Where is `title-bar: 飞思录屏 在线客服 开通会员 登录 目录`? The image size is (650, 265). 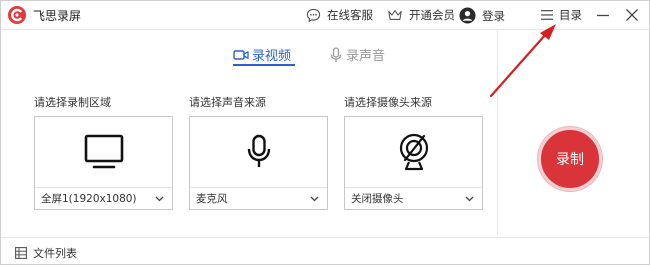 title-bar: 飞思录屏 在线客服 开通会员 登录 目录 is located at coordinates (325, 15).